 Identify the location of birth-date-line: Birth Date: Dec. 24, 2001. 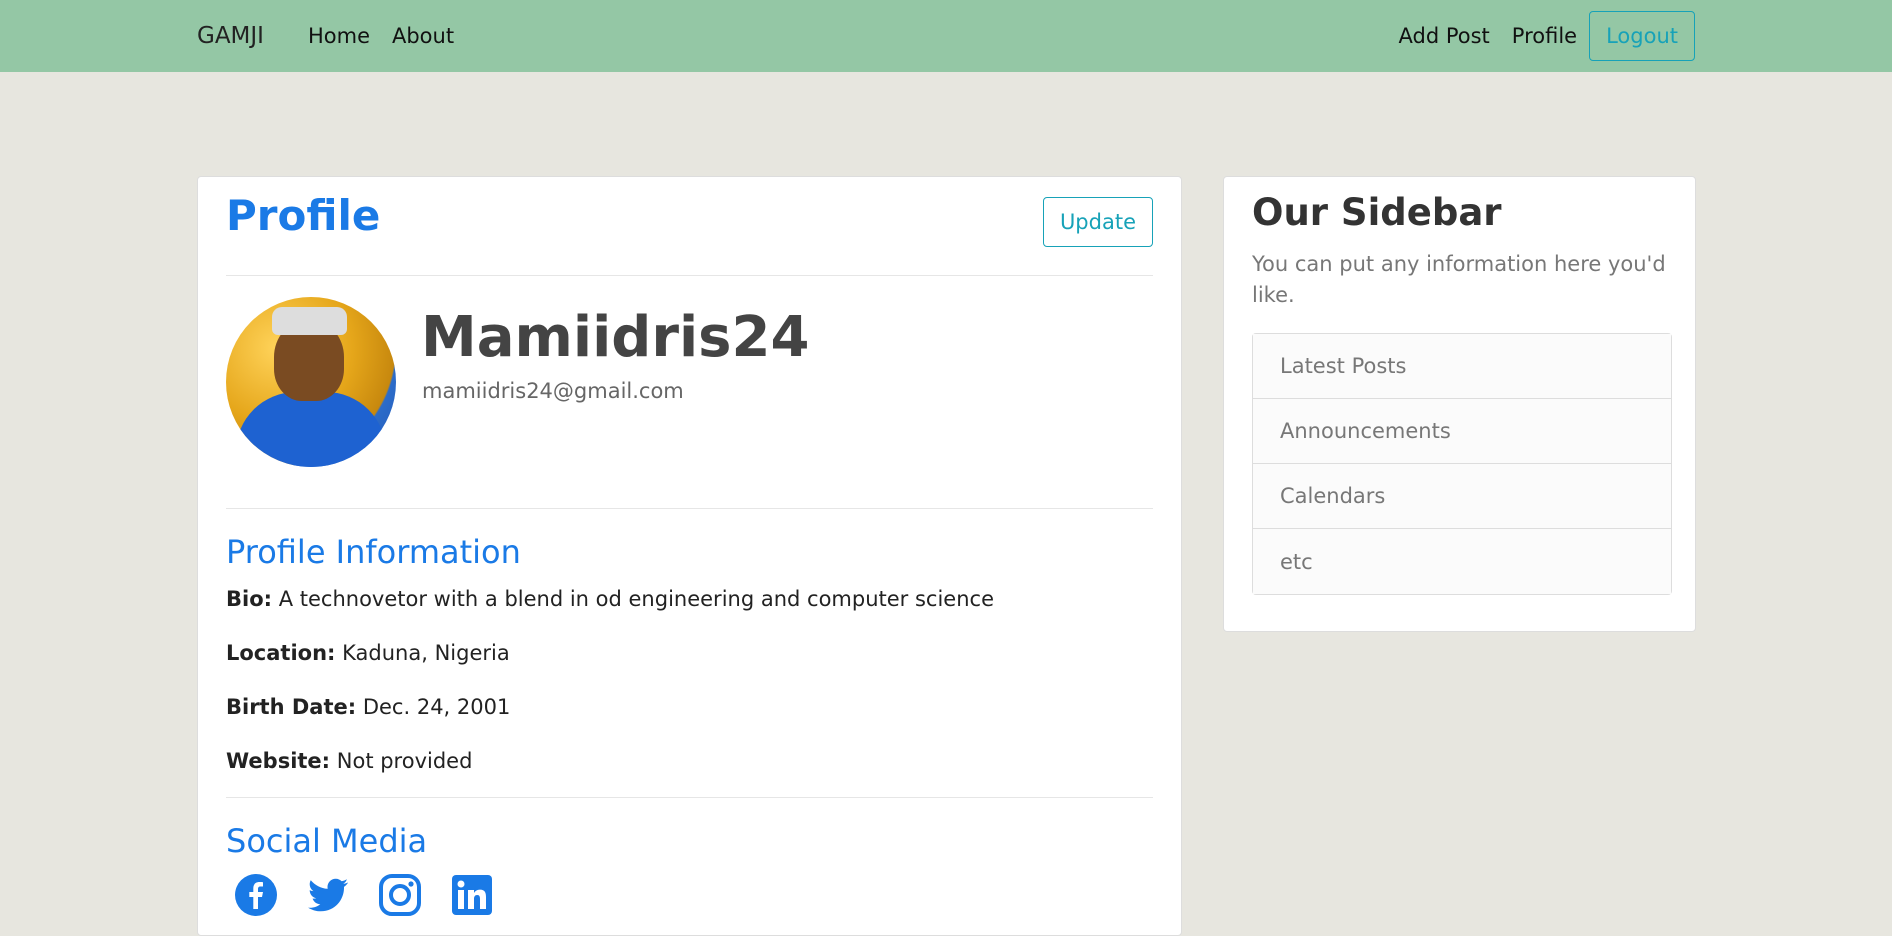
(368, 707).